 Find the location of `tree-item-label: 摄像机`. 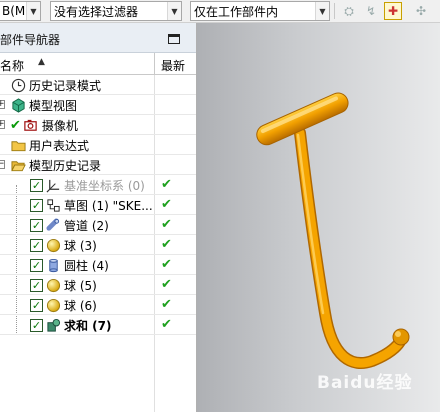

tree-item-label: 摄像机 is located at coordinates (59, 125).